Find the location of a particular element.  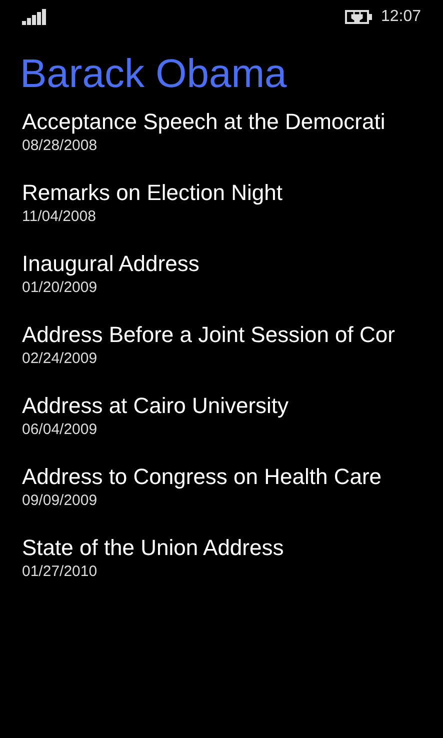

speech-title: State of the Union Address is located at coordinates (153, 548).